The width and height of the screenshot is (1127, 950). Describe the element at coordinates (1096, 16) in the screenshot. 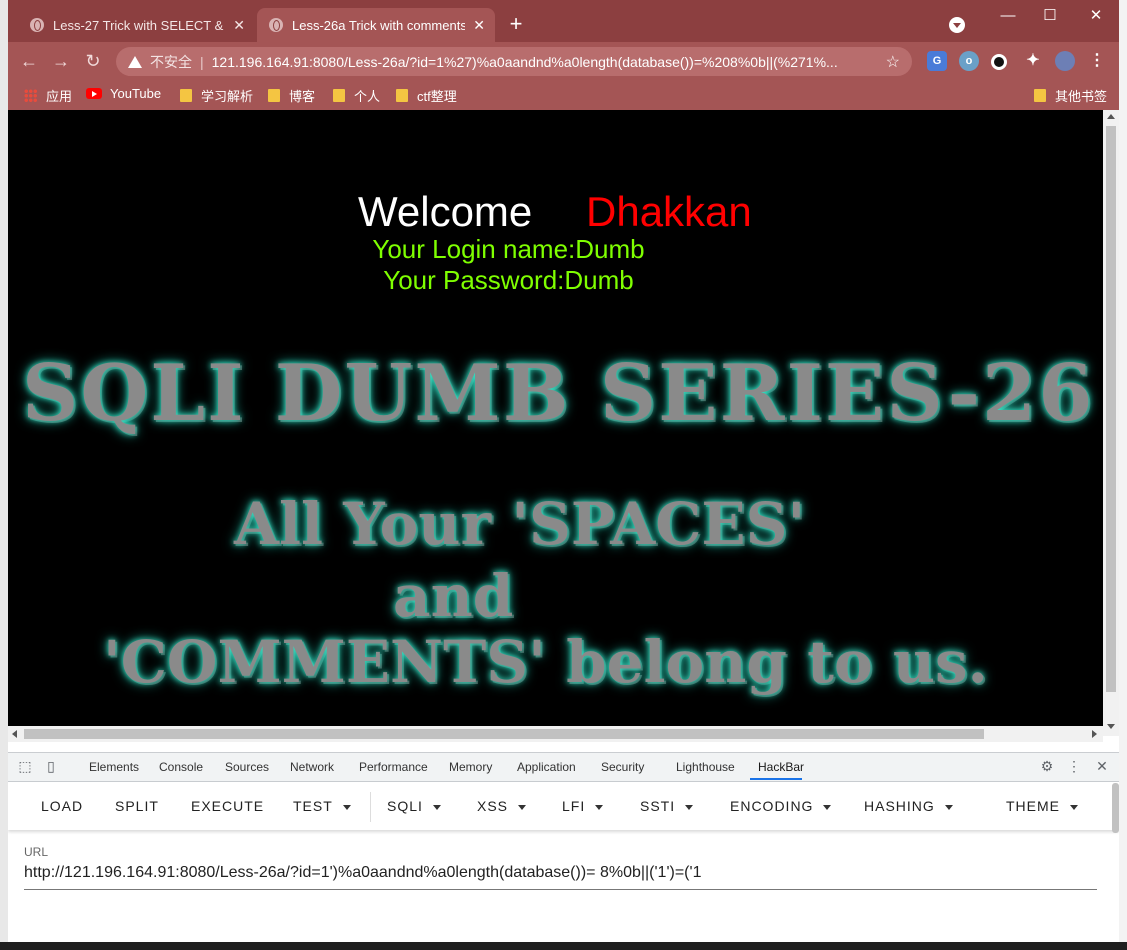

I see `close-window-button: ✕` at that location.